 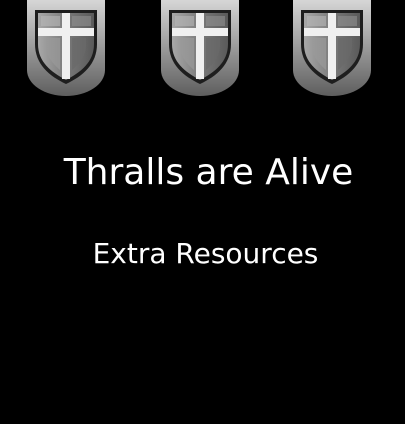 I want to click on card-subtitle: Extra Resources, so click(x=205, y=253).